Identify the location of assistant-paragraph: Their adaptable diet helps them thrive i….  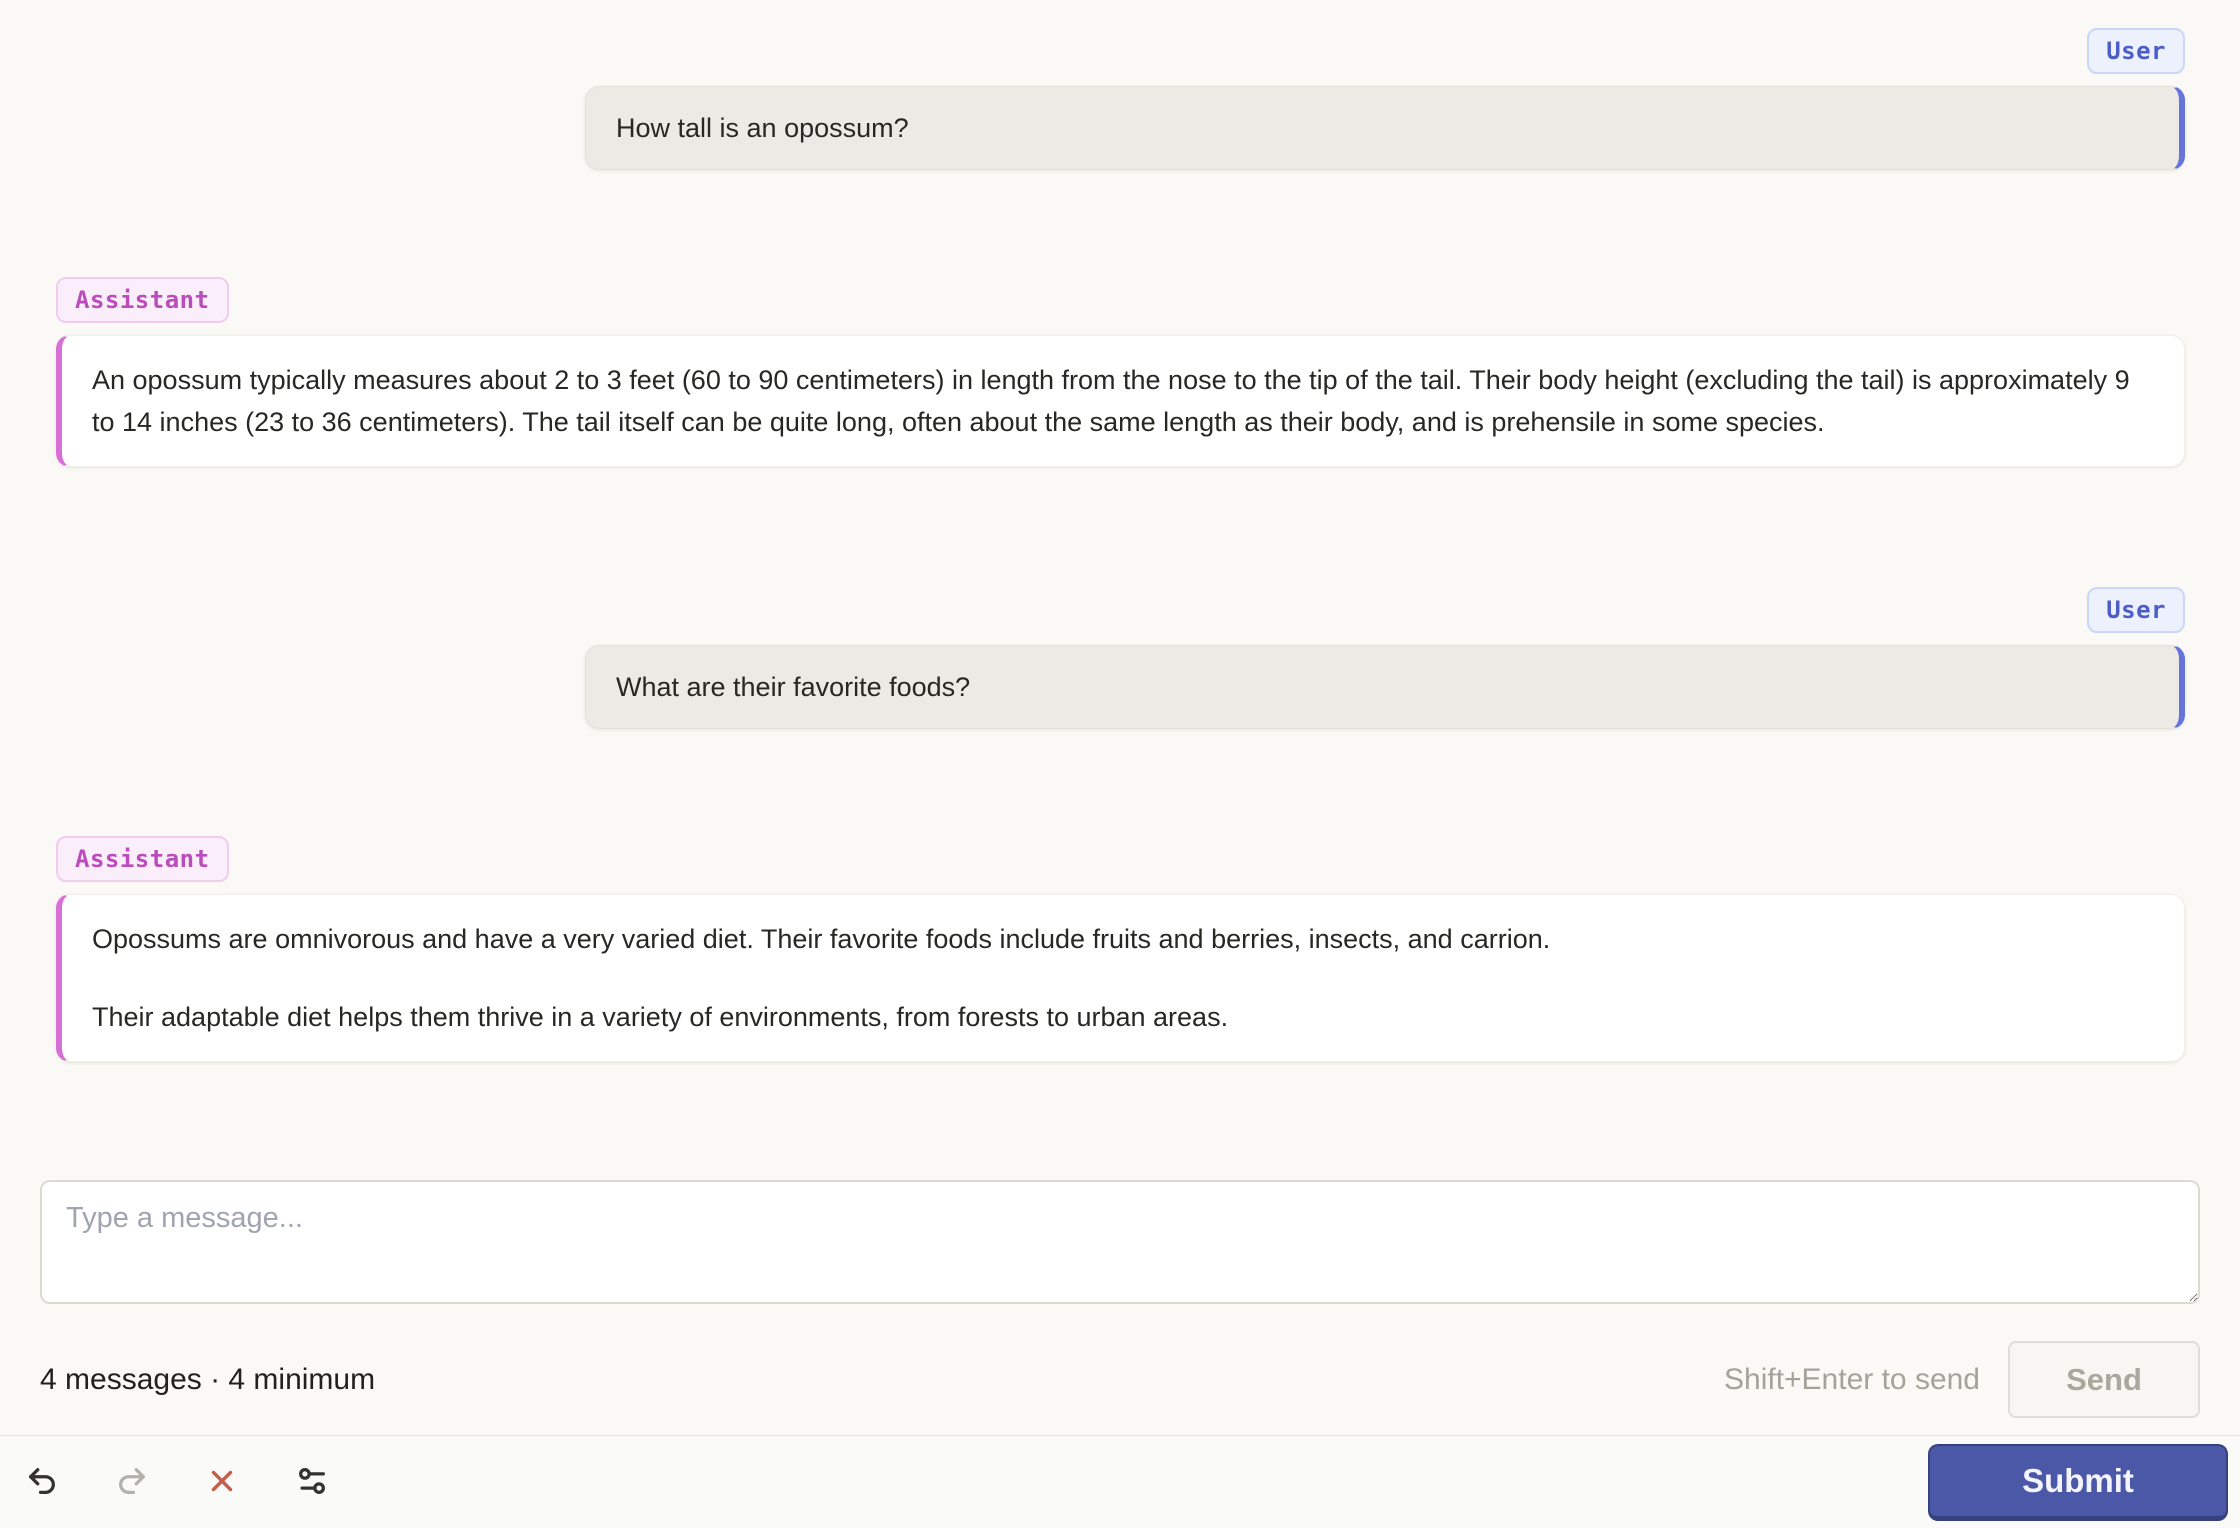
(660, 1017).